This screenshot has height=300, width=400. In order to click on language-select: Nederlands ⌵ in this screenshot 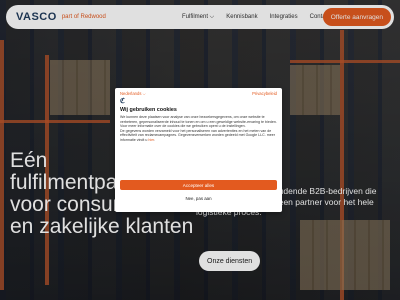, I will do `click(133, 93)`.